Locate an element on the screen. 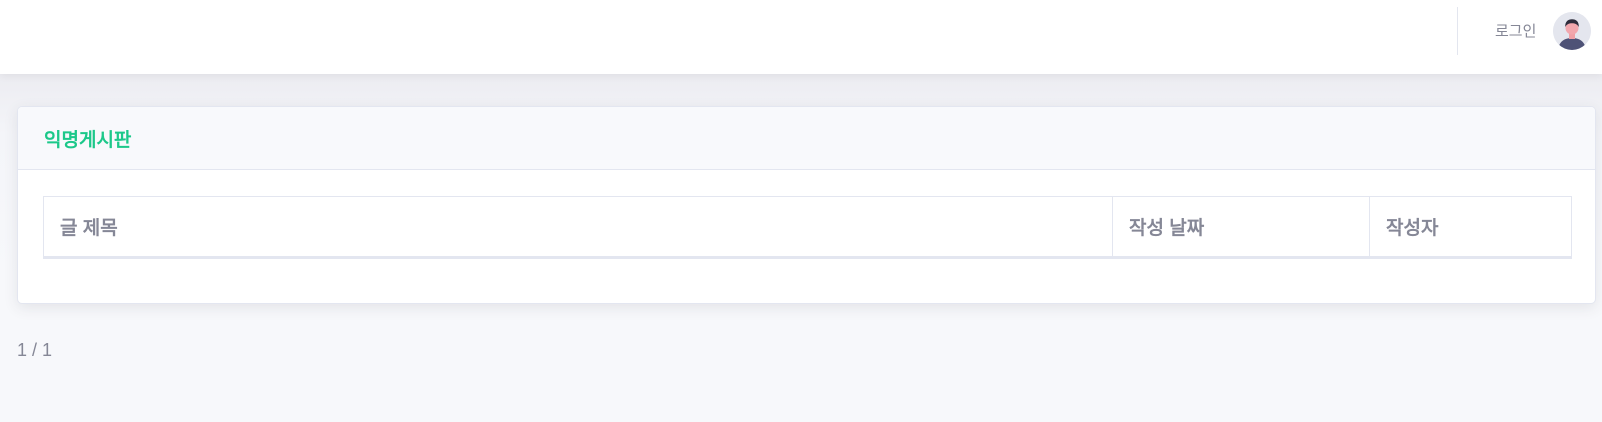 The width and height of the screenshot is (1602, 422). login-link: 로그인 is located at coordinates (1515, 30).